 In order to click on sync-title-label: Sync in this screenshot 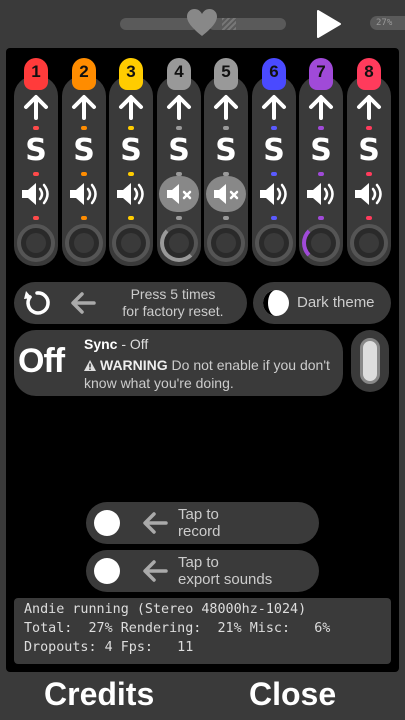, I will do `click(101, 344)`.